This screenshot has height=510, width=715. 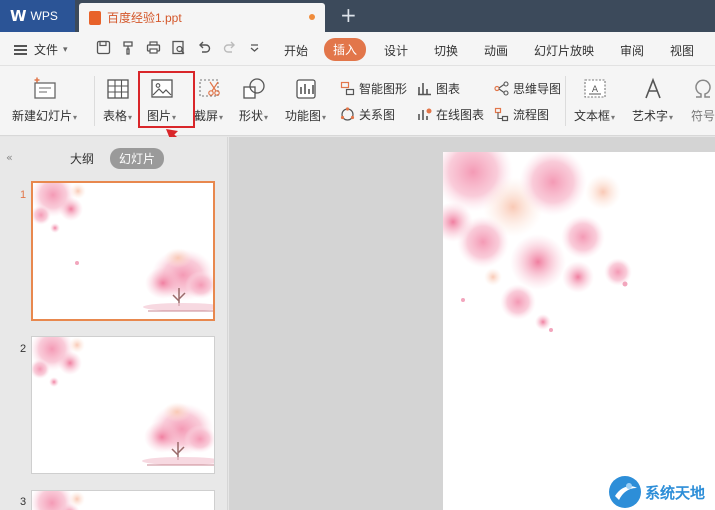 What do you see at coordinates (682, 50) in the screenshot?
I see `tab-view: 视图` at bounding box center [682, 50].